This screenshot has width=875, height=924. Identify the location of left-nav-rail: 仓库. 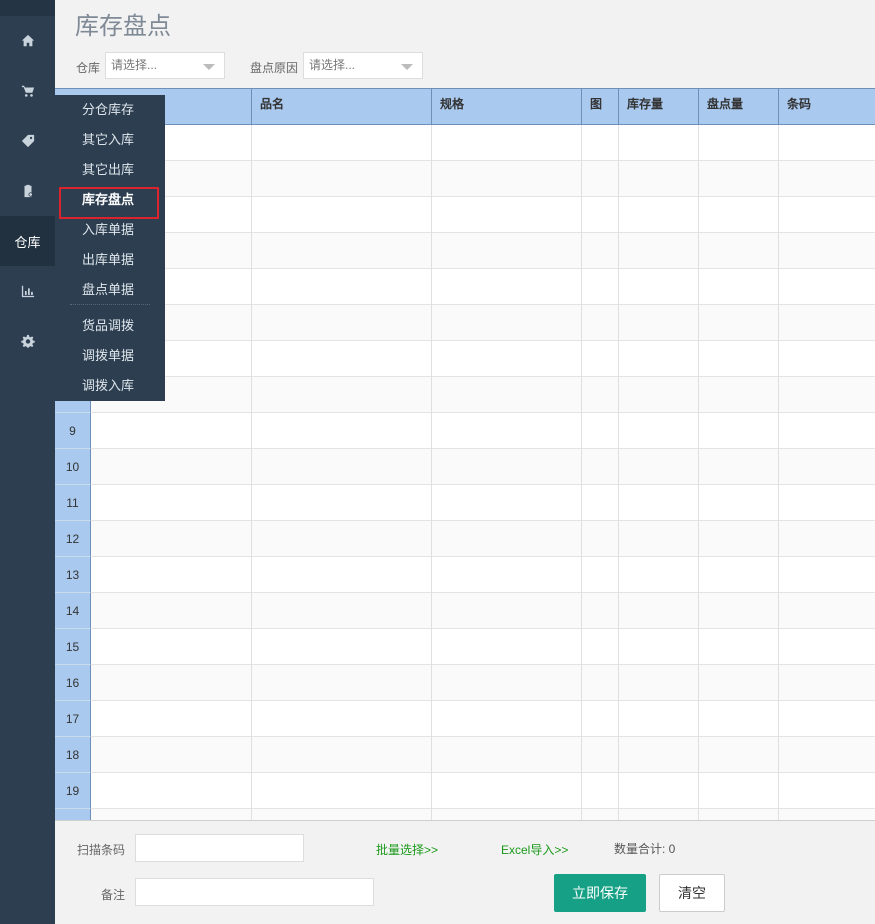
(27, 462).